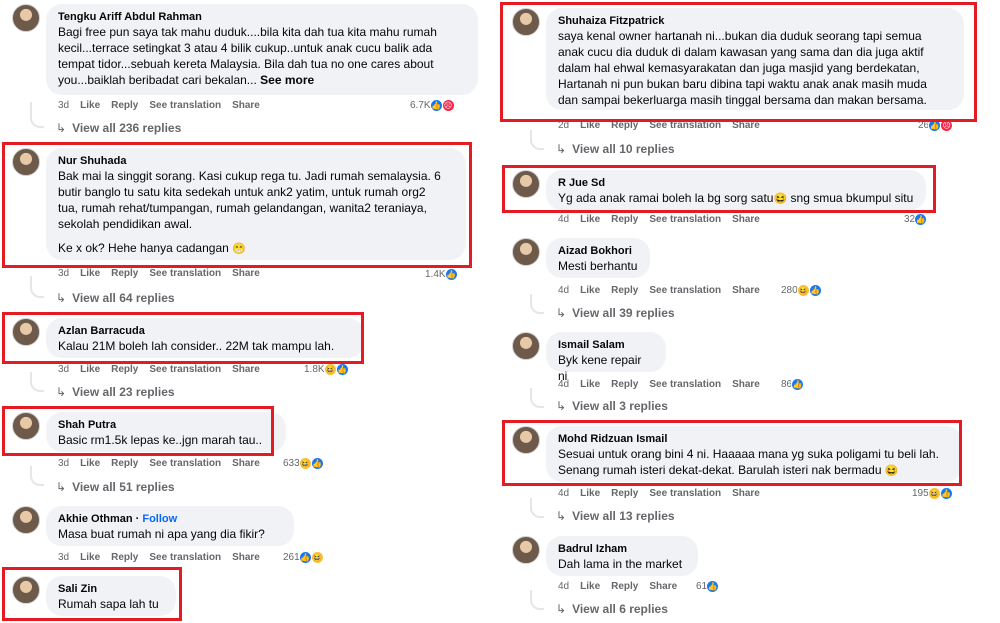 The image size is (1000, 623). Describe the element at coordinates (256, 161) in the screenshot. I see `comment-author: Nur Shuhada` at that location.